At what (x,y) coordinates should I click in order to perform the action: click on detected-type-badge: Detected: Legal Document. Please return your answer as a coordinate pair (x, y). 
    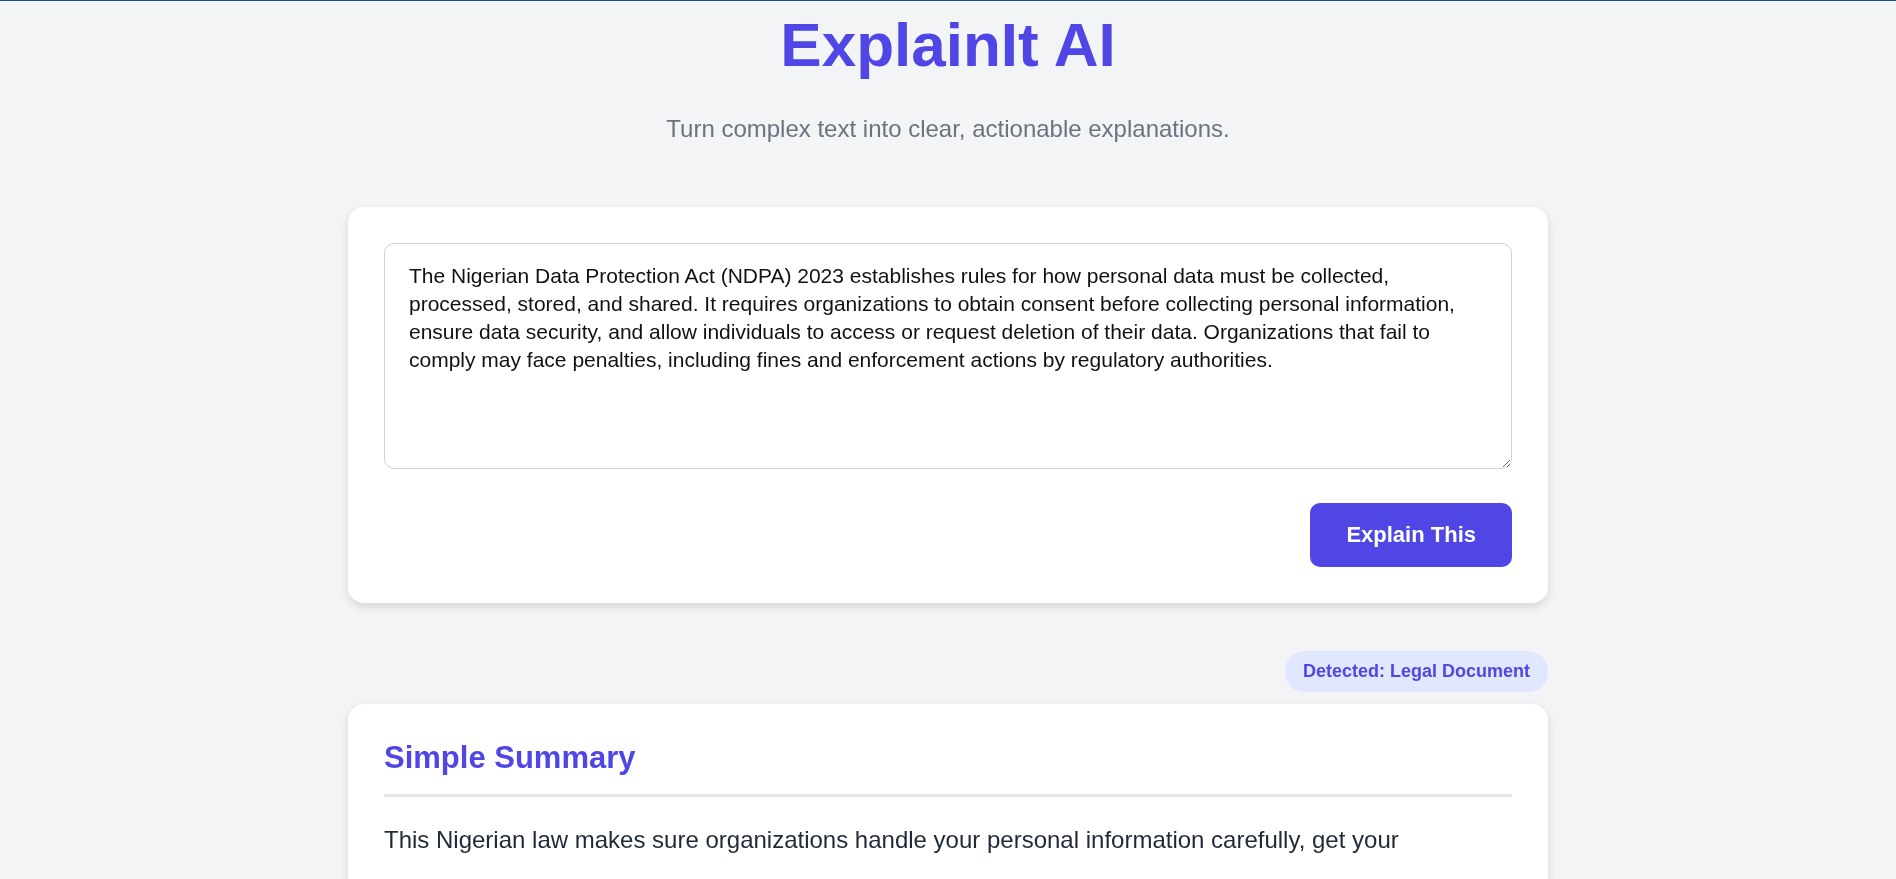
    Looking at the image, I should click on (1416, 671).